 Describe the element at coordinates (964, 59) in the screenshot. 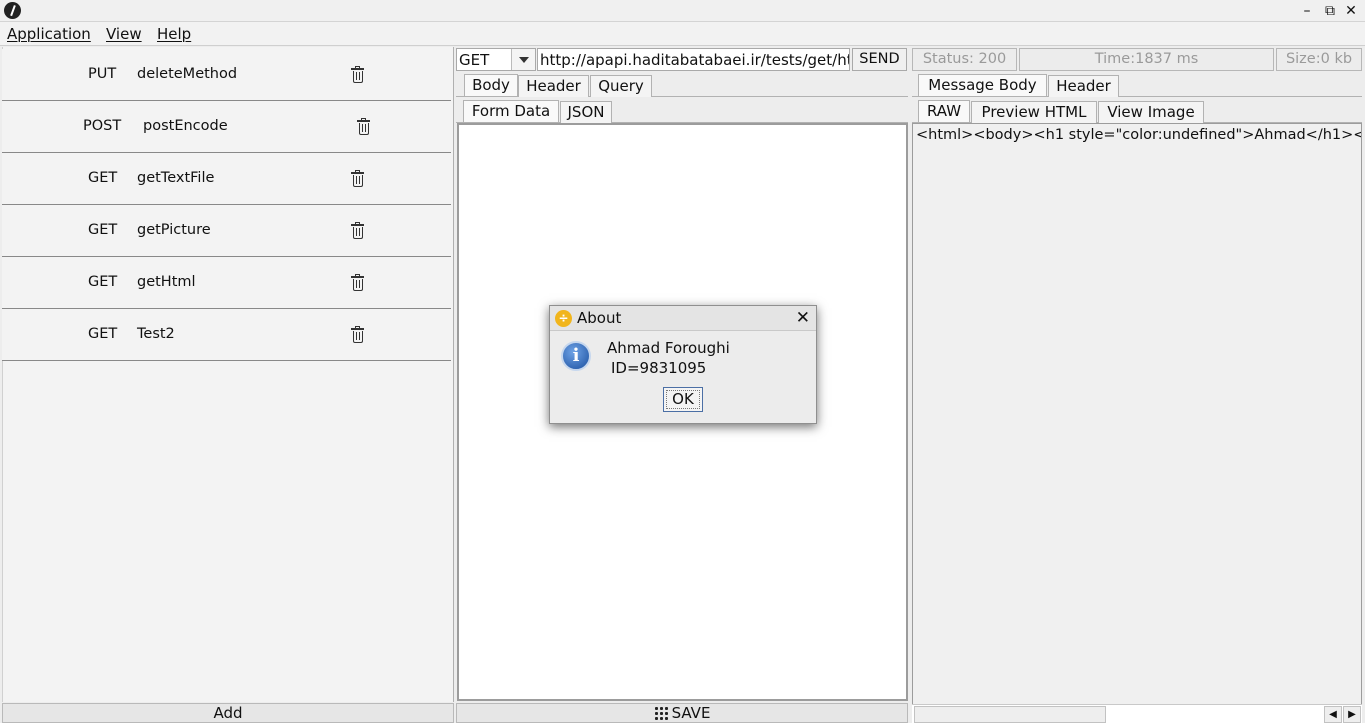

I see `status-code: Status: 200` at that location.